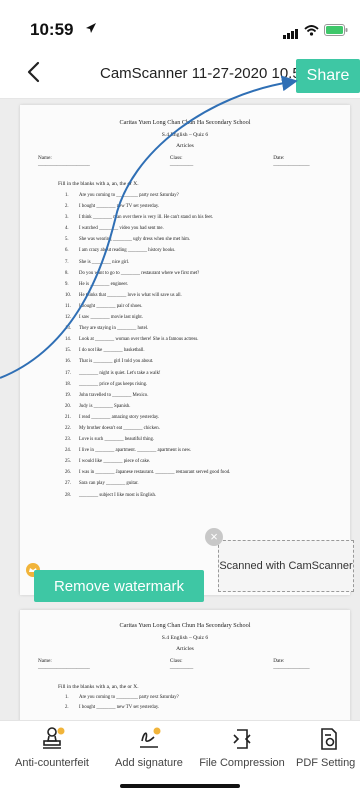 Image resolution: width=360 pixels, height=791 pixels. Describe the element at coordinates (207, 350) in the screenshot. I see `question-item: 15. I do not like ________ basketball.` at that location.